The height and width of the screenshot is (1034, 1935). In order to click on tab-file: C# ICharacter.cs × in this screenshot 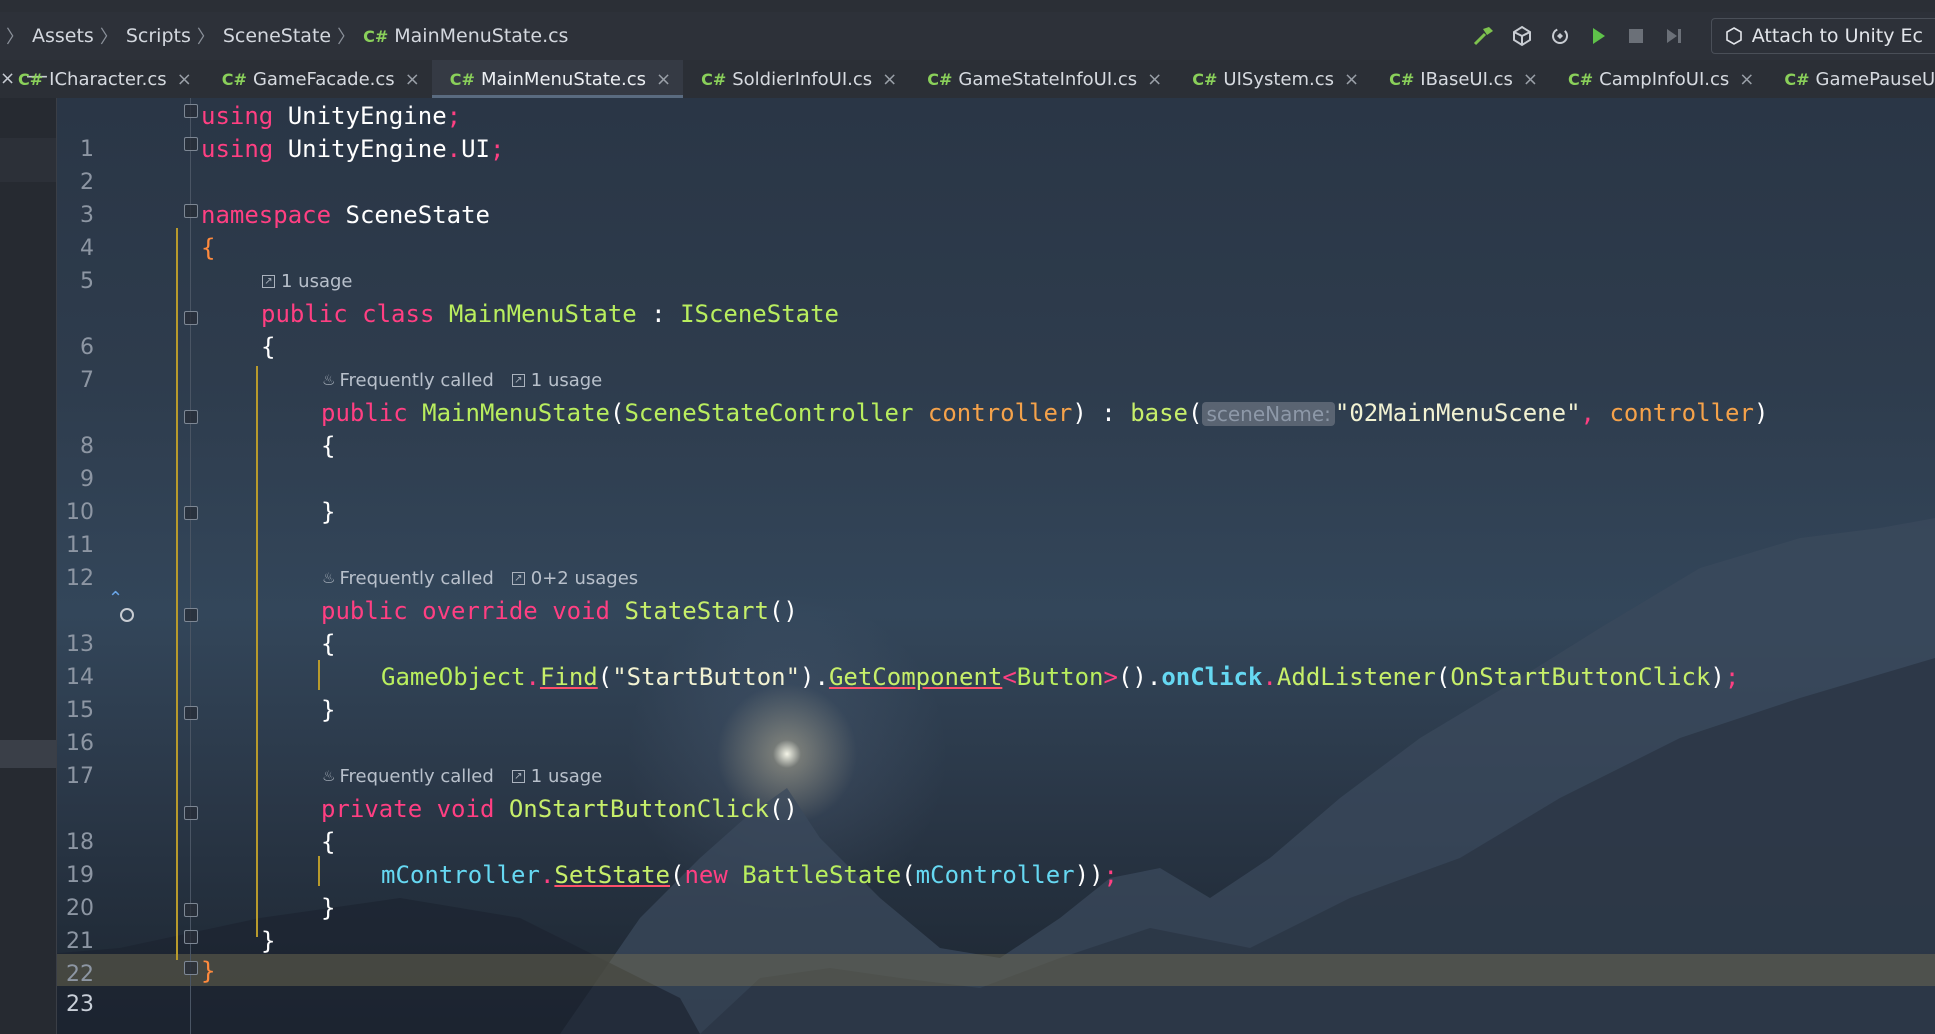, I will do `click(102, 79)`.